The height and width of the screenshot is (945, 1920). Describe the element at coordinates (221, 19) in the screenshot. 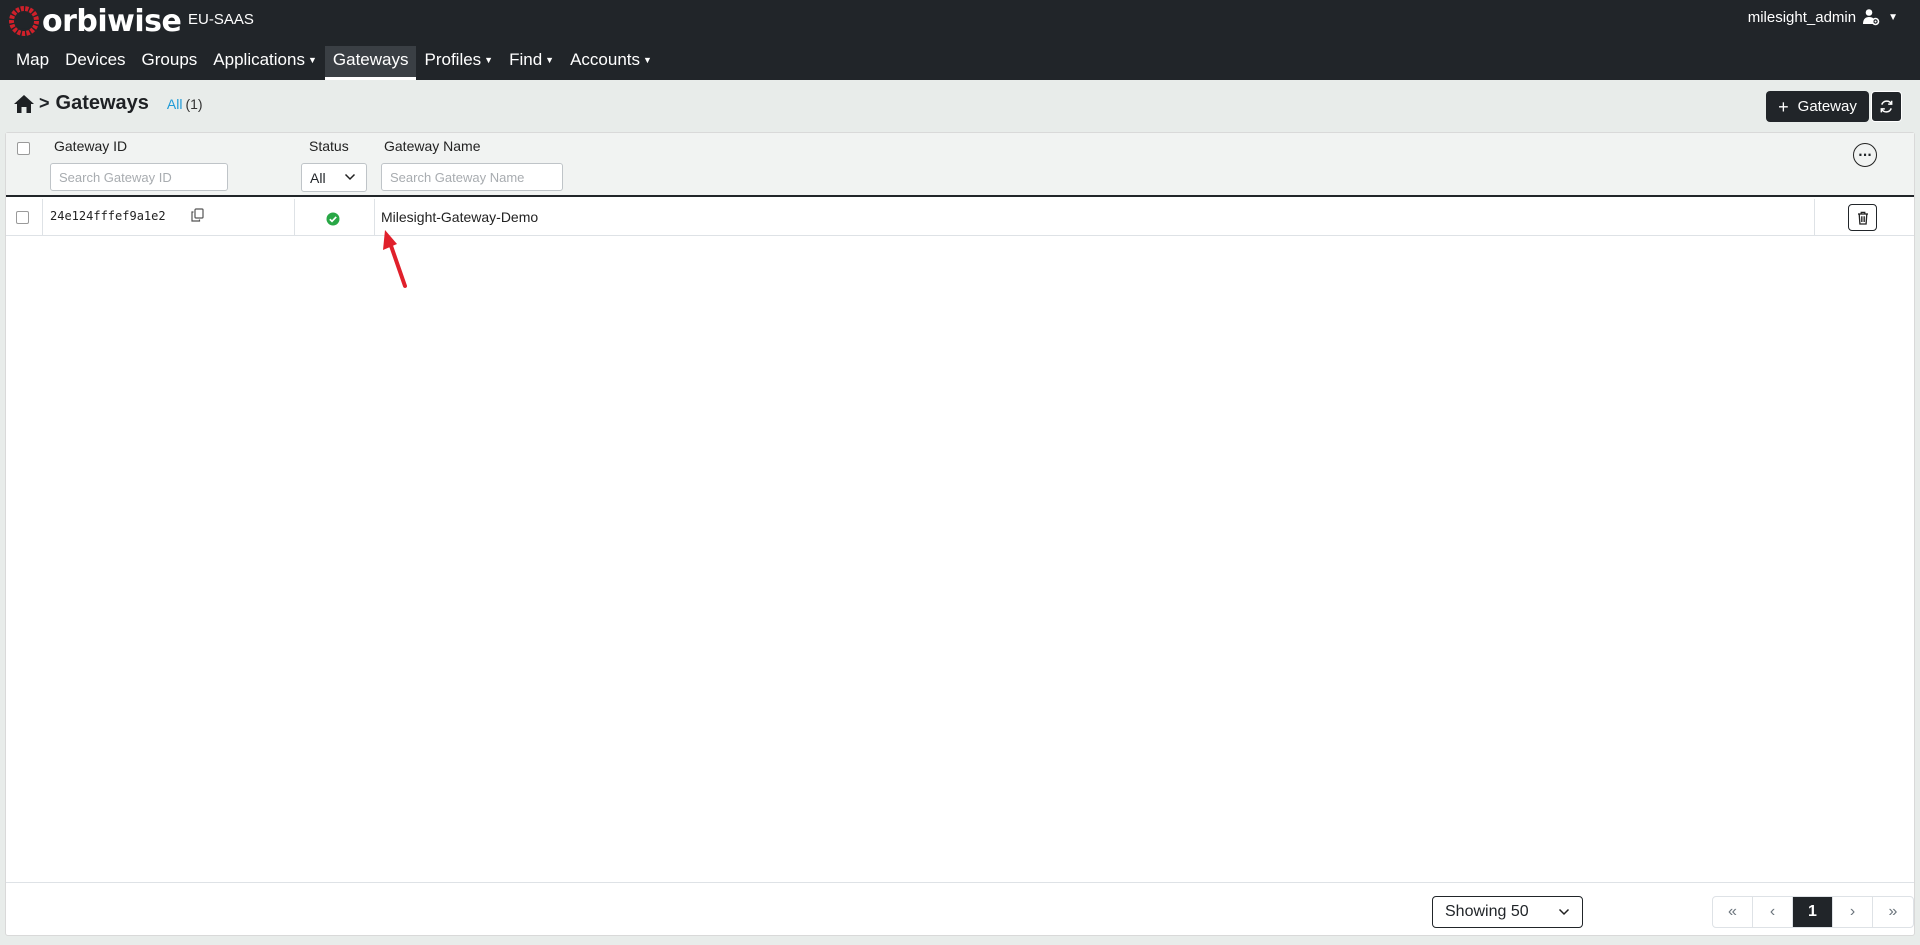

I see `environment-label: EU-SAAS` at that location.